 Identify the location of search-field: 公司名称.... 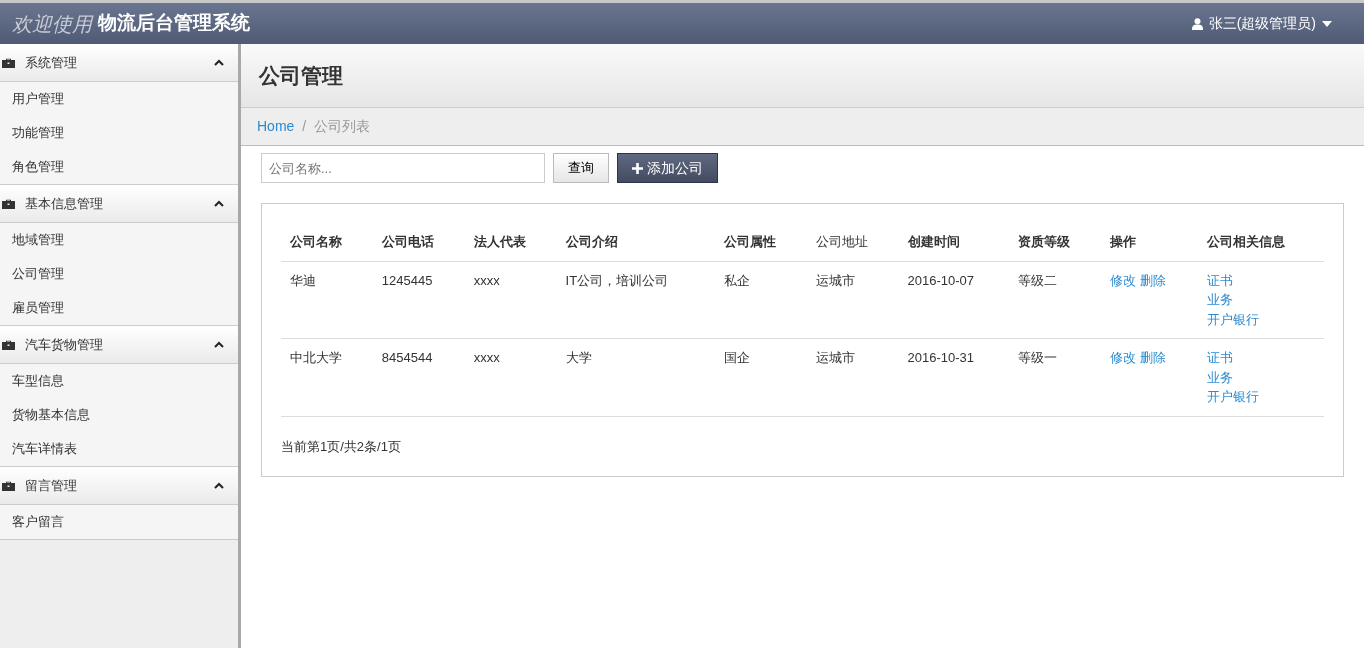
(403, 168).